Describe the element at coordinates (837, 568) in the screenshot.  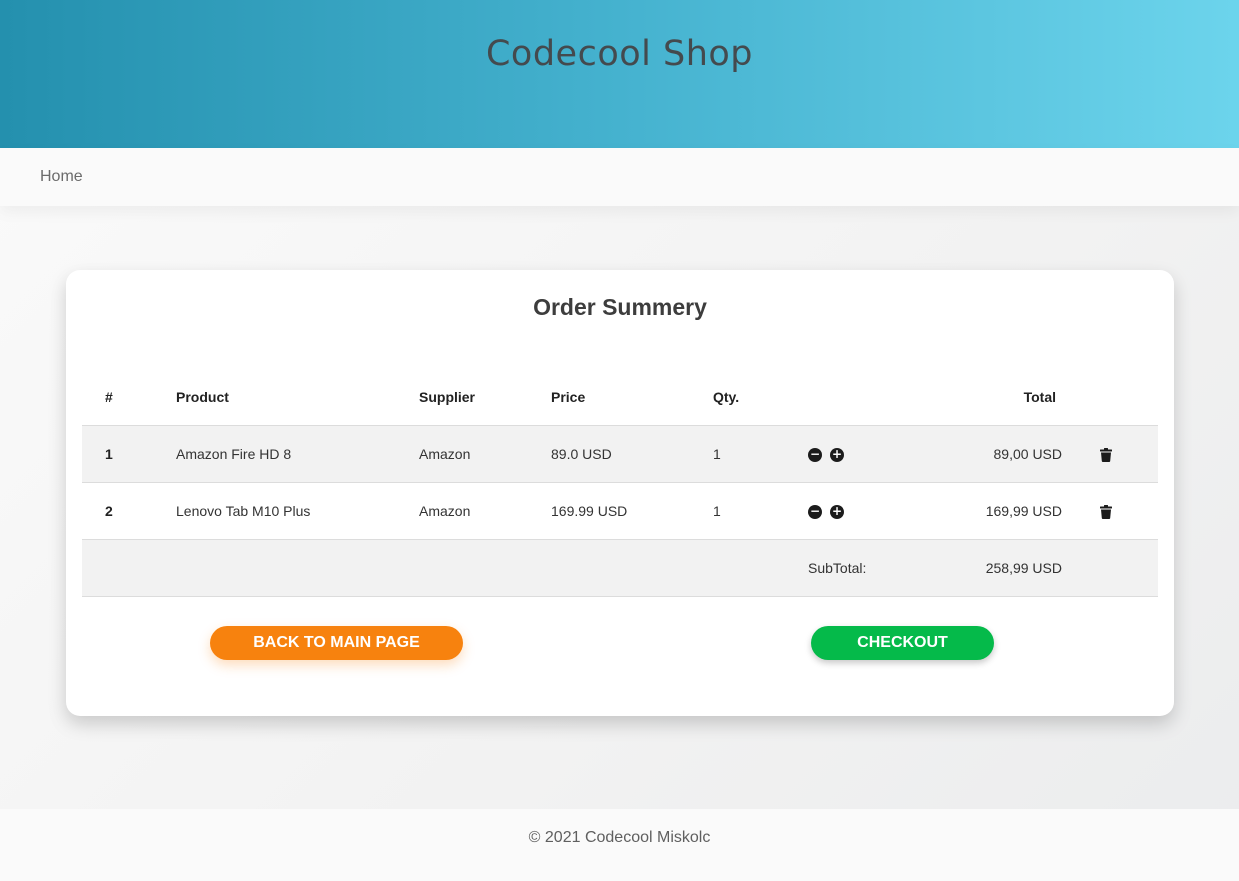
I see `subtotal-label: SubTotal:` at that location.